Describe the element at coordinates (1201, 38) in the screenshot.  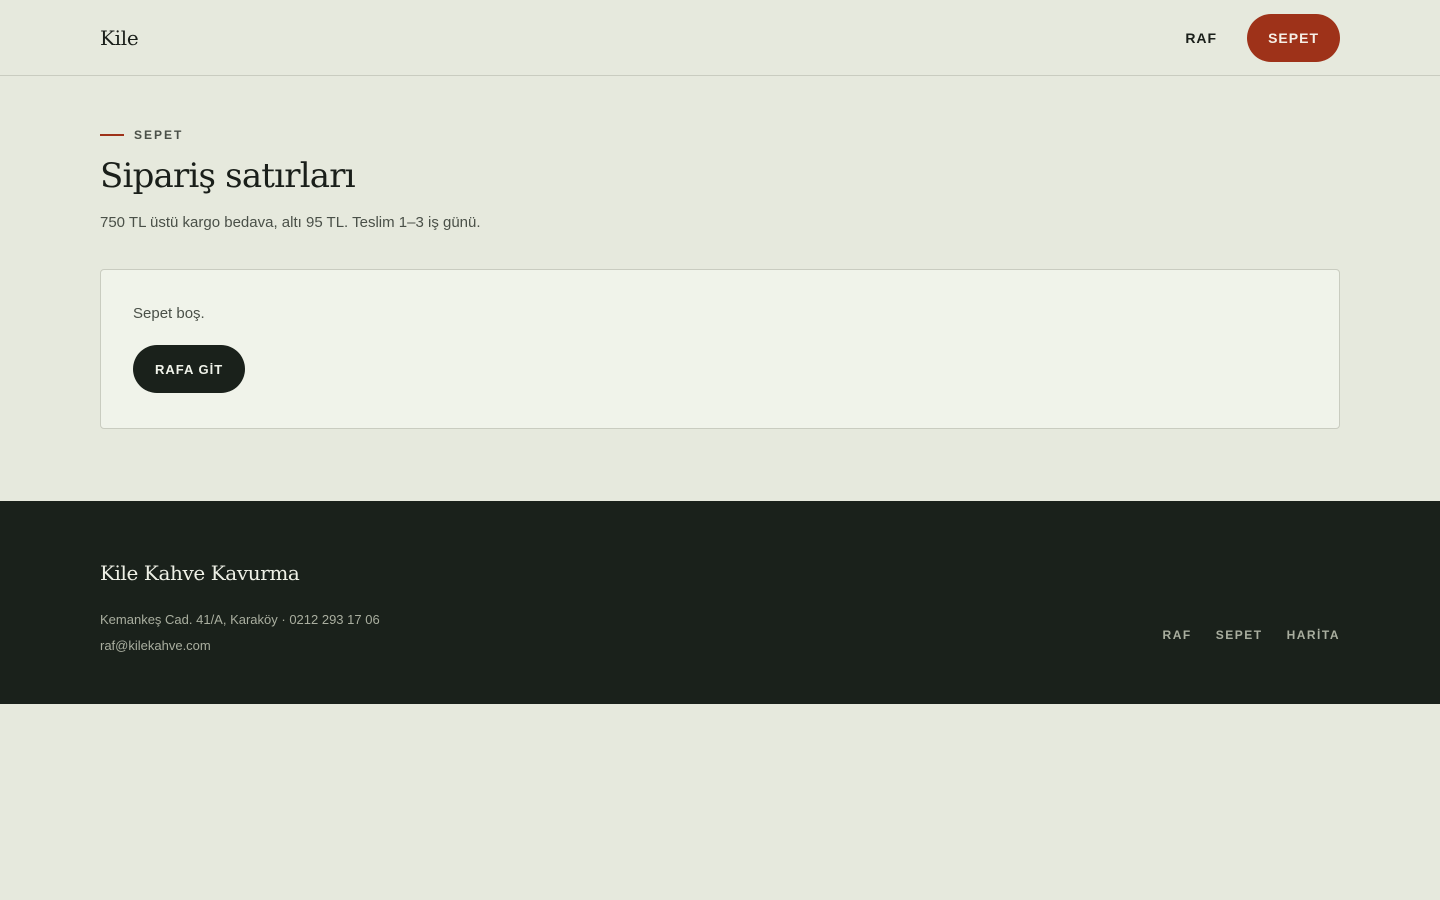
I see `nav-link-shelf: RAF` at that location.